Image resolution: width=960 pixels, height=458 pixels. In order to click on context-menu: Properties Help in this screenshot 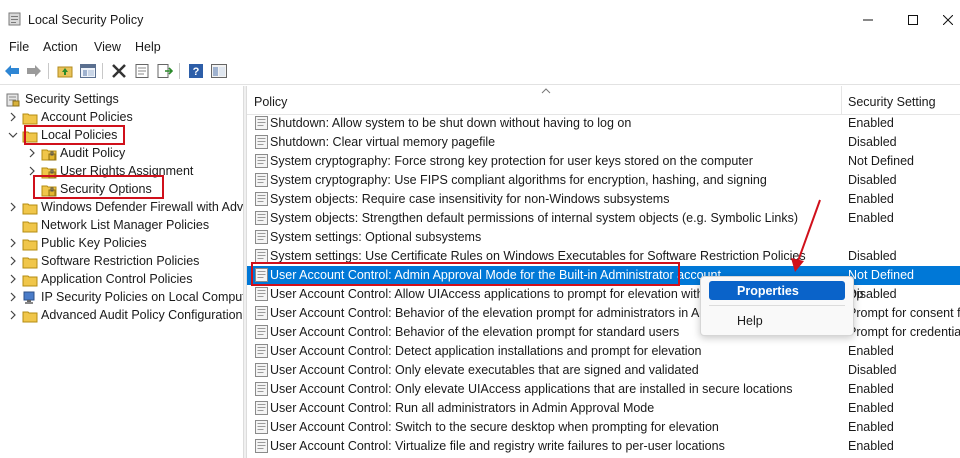, I will do `click(777, 306)`.